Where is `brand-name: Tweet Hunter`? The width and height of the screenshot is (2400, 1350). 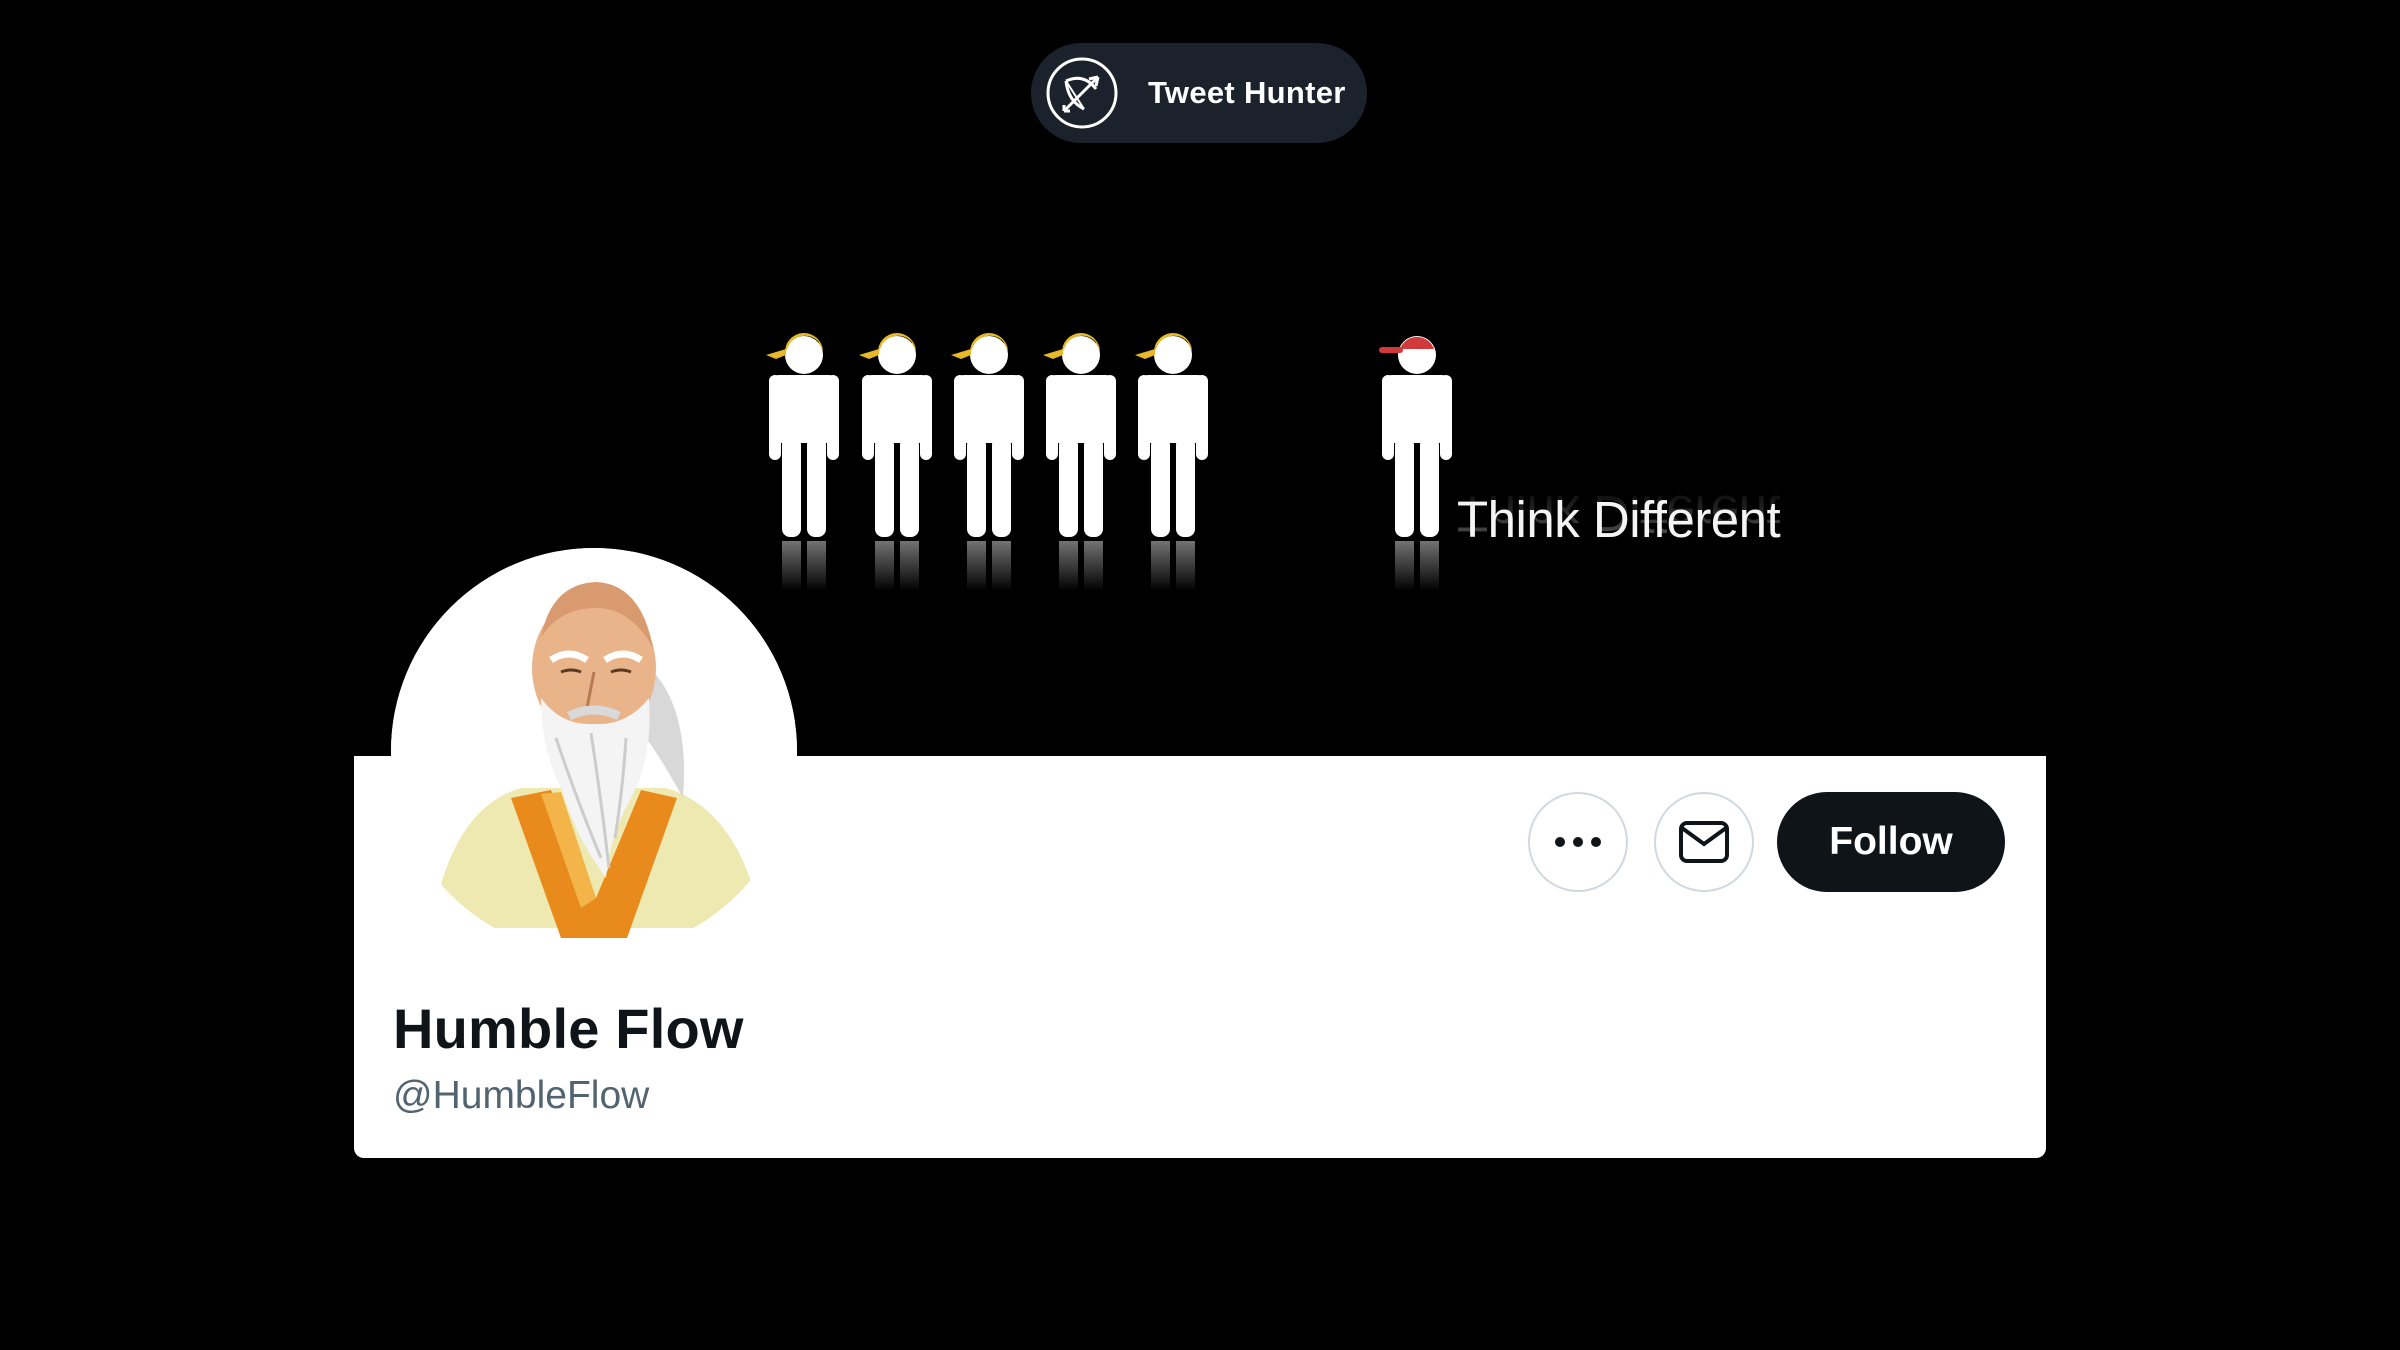 brand-name: Tweet Hunter is located at coordinates (1247, 92).